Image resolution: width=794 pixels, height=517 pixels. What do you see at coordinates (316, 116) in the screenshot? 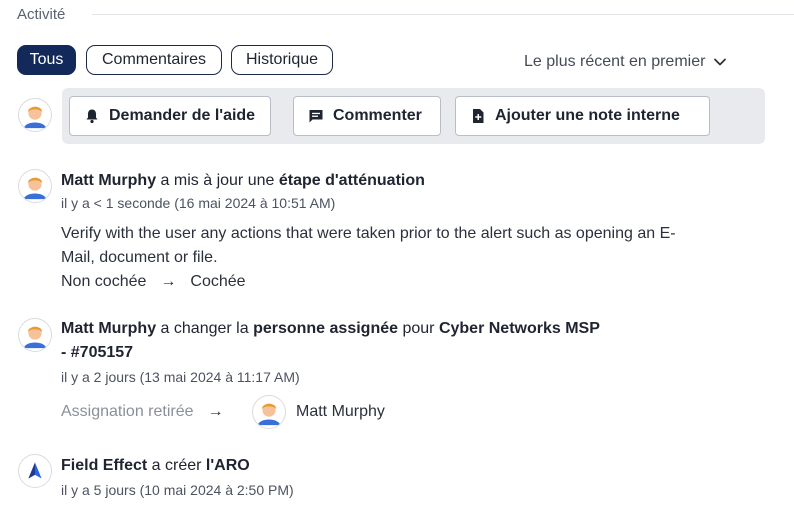
I see `comment-icon` at bounding box center [316, 116].